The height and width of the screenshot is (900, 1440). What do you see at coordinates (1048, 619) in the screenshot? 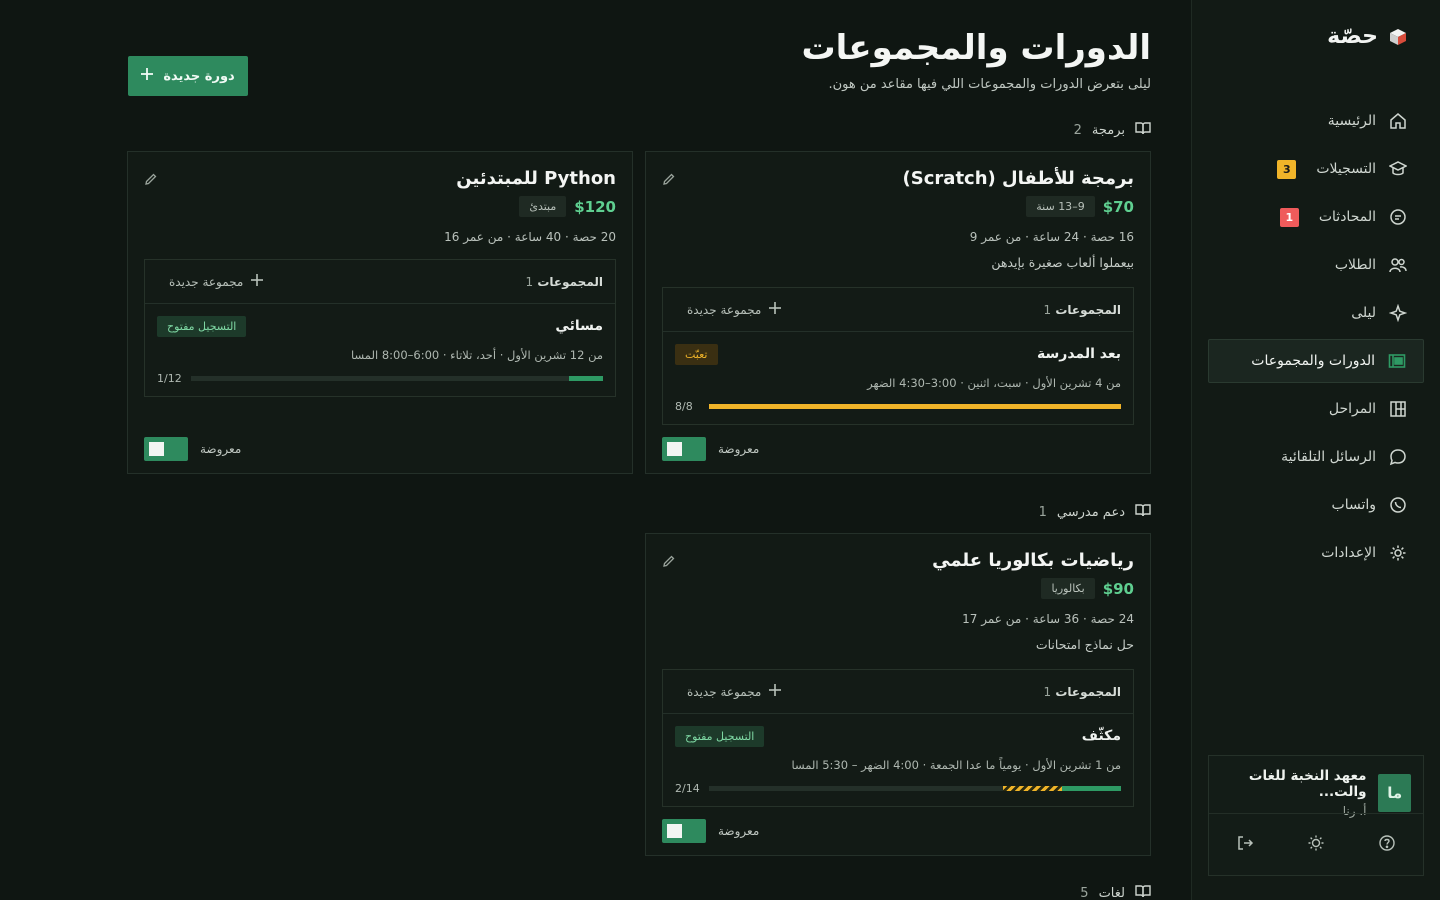
I see `course-meta: 24 حصة · 36 ساعة · من عمر 17` at bounding box center [1048, 619].